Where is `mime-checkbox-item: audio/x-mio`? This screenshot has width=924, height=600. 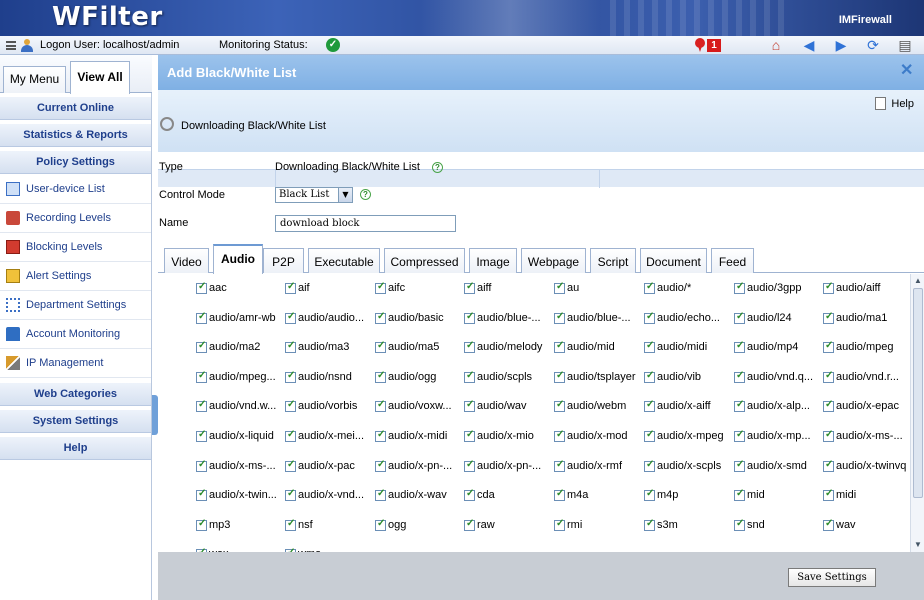
mime-checkbox-item: audio/x-mio is located at coordinates (508, 437).